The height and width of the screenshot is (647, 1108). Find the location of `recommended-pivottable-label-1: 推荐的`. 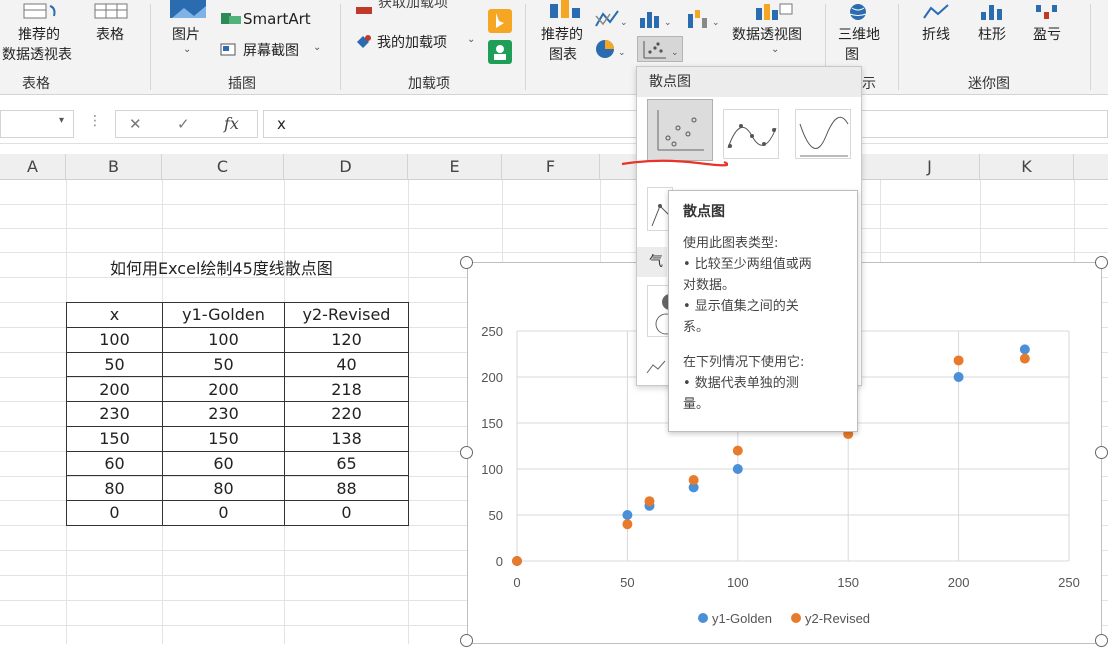

recommended-pivottable-label-1: 推荐的 is located at coordinates (39, 34).